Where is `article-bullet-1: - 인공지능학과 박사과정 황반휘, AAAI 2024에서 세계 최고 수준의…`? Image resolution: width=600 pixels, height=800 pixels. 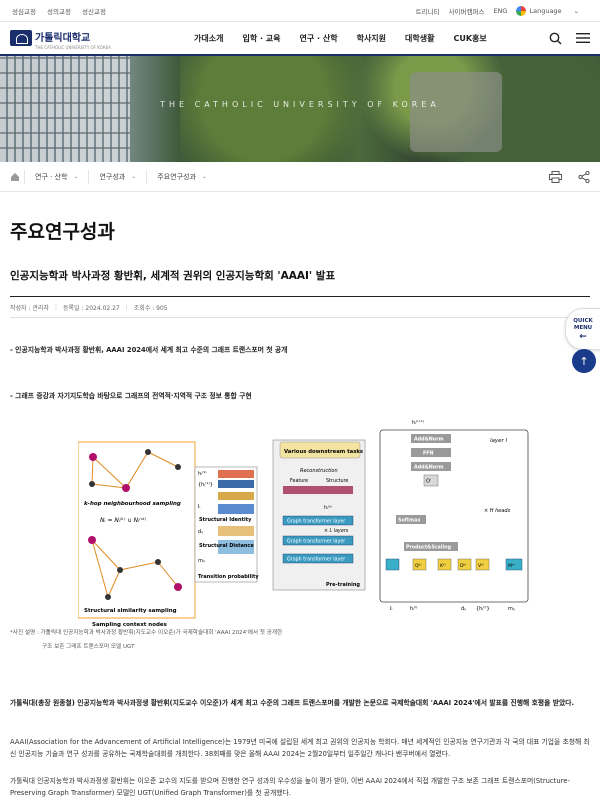 article-bullet-1: - 인공지능학과 박사과정 황반휘, AAAI 2024에서 세계 최고 수준의… is located at coordinates (149, 350).